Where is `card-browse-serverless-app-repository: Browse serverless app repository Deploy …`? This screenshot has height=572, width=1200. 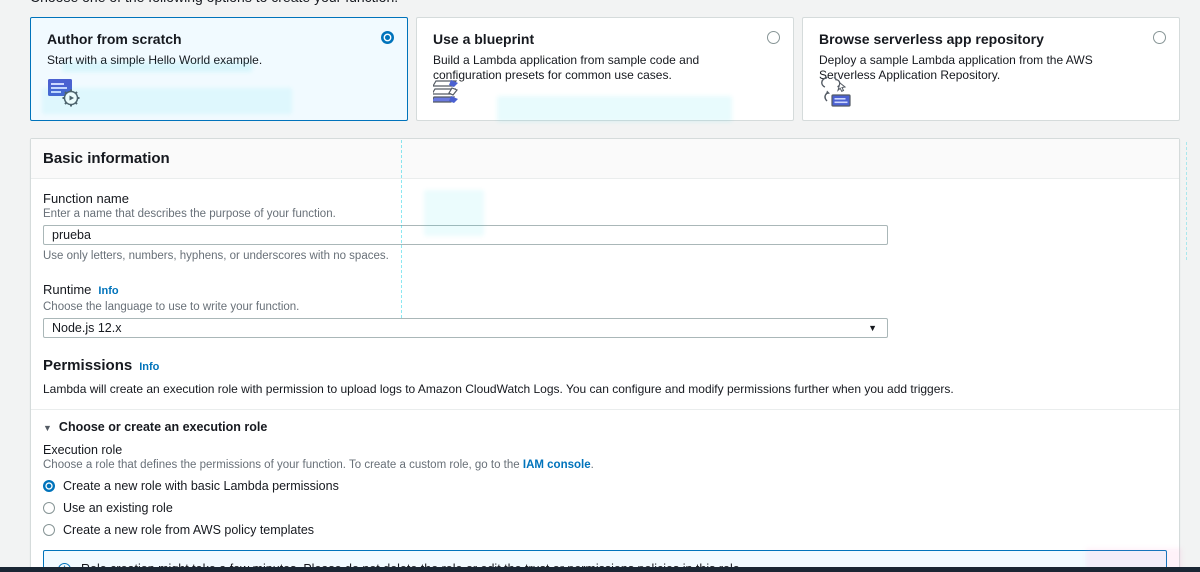 card-browse-serverless-app-repository: Browse serverless app repository Deploy … is located at coordinates (991, 69).